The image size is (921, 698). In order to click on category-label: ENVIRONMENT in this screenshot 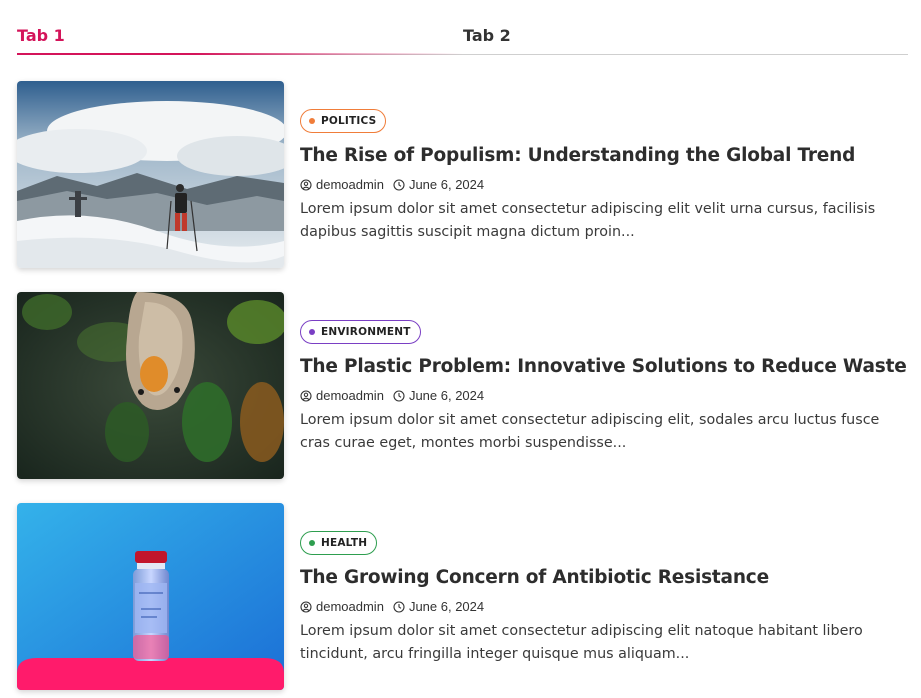, I will do `click(366, 332)`.